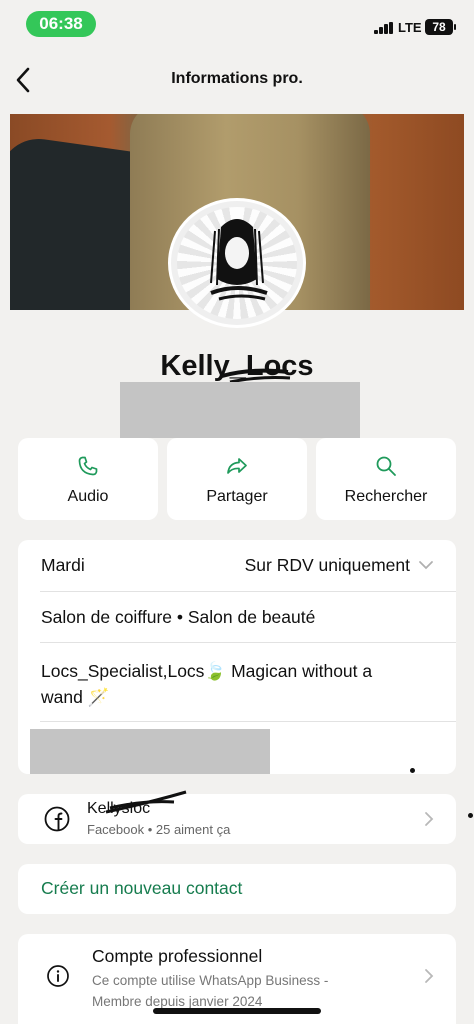 This screenshot has height=1024, width=474. Describe the element at coordinates (159, 829) in the screenshot. I see `facebook-subtitle: Facebook • 25 aiment ça` at that location.